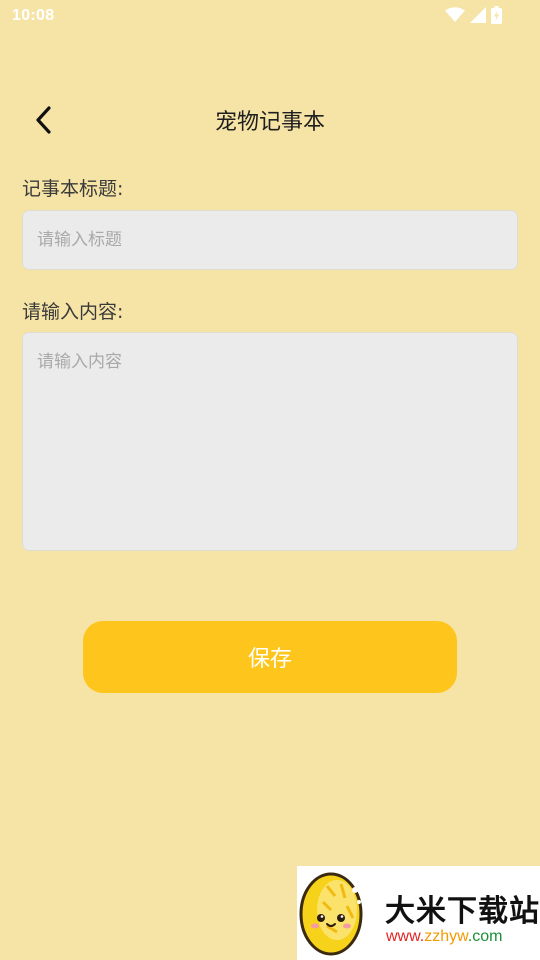 This screenshot has width=540, height=960. Describe the element at coordinates (462, 911) in the screenshot. I see `watermark-name: 大米下载站` at that location.